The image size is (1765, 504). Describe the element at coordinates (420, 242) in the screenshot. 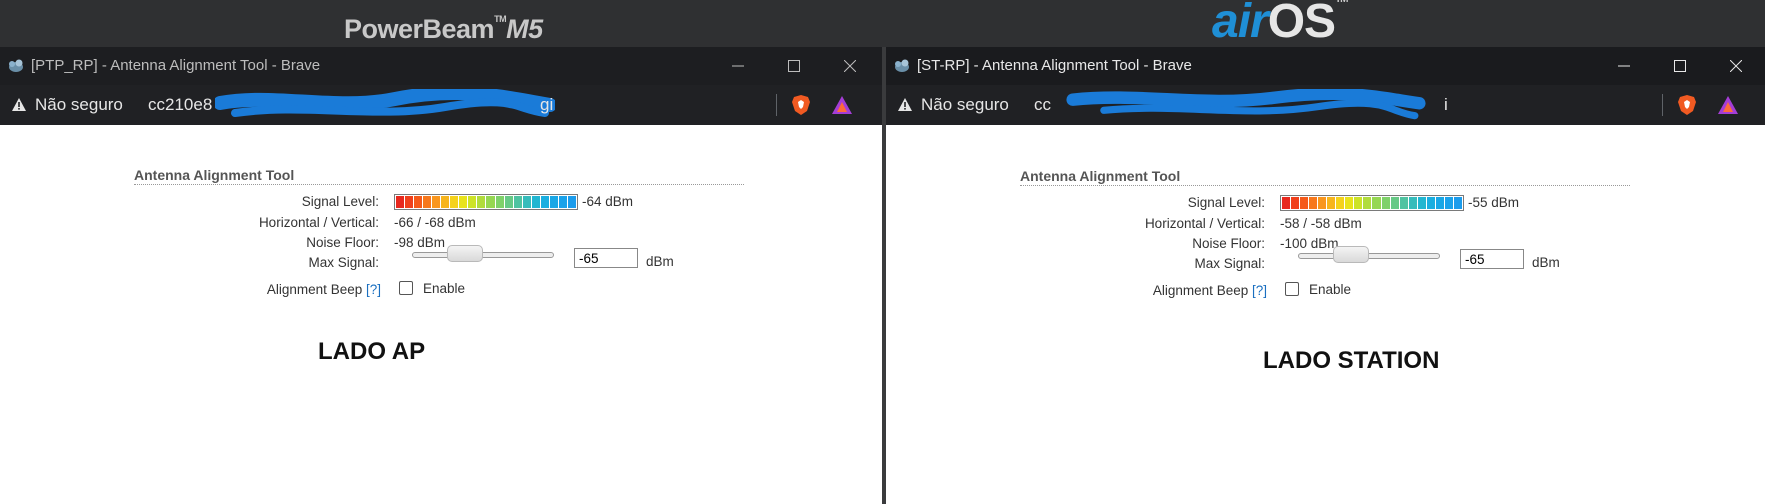

I see `noise-floor-value: -98 dBm` at that location.